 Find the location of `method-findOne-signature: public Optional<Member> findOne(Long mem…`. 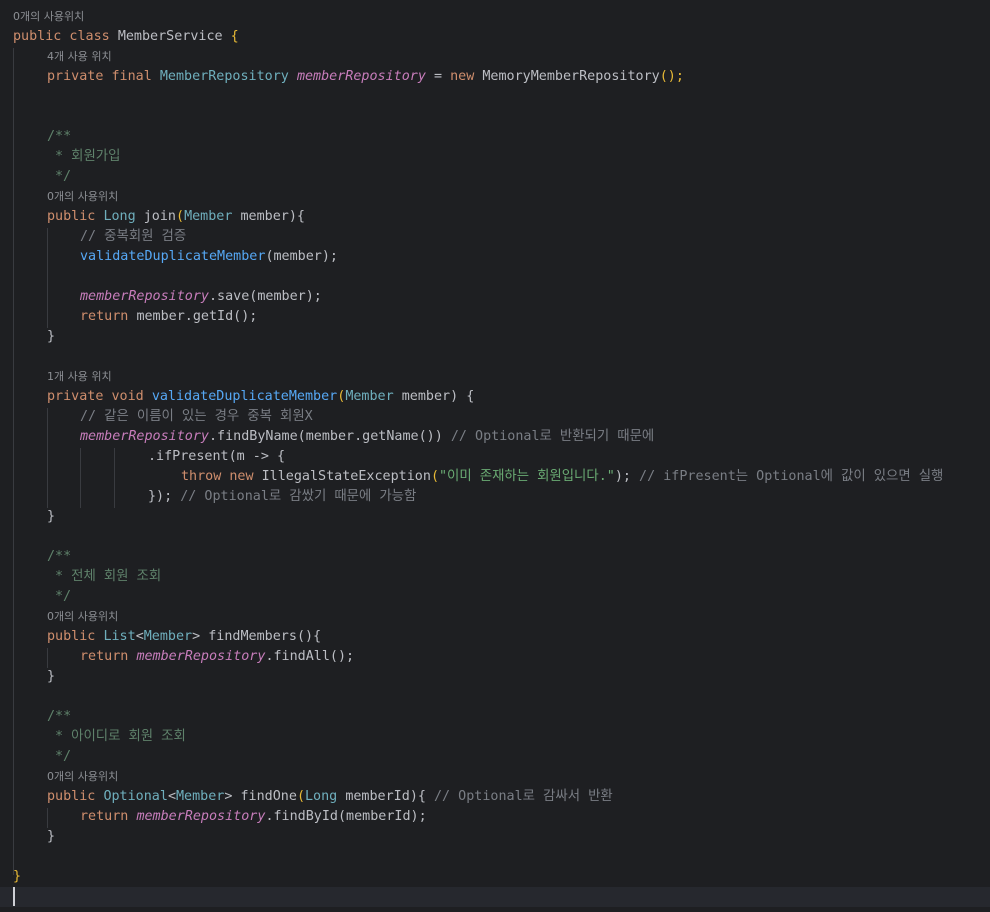

method-findOne-signature: public Optional<Member> findOne(Long mem… is located at coordinates (330, 796).